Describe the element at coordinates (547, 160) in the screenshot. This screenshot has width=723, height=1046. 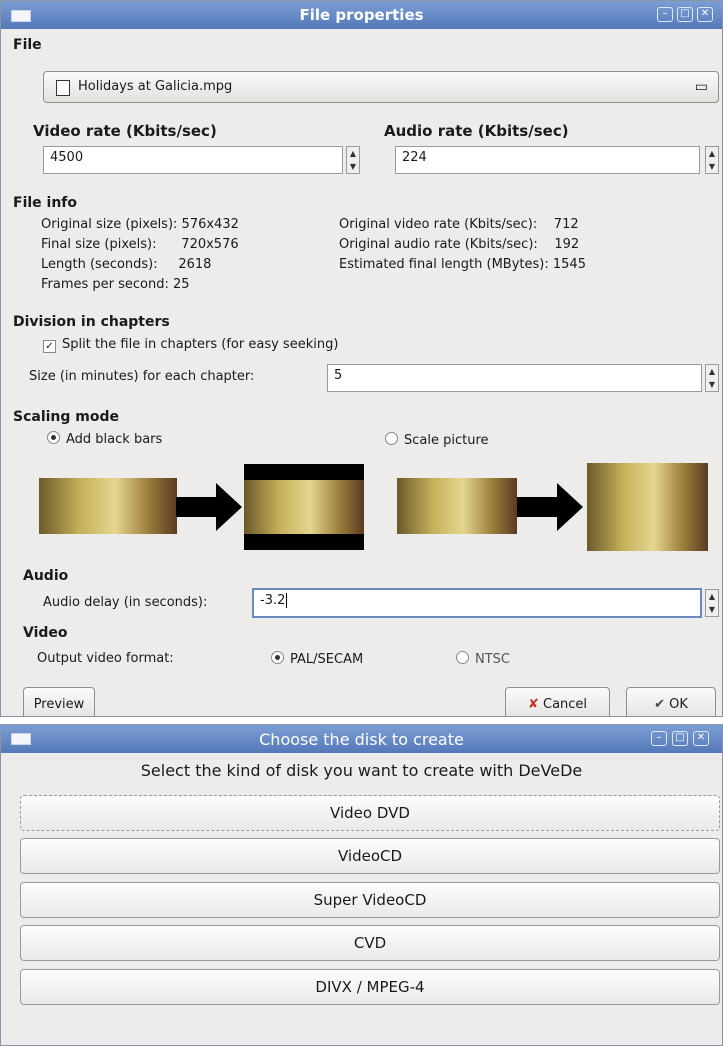
I see `audio-rate-input: 224` at that location.